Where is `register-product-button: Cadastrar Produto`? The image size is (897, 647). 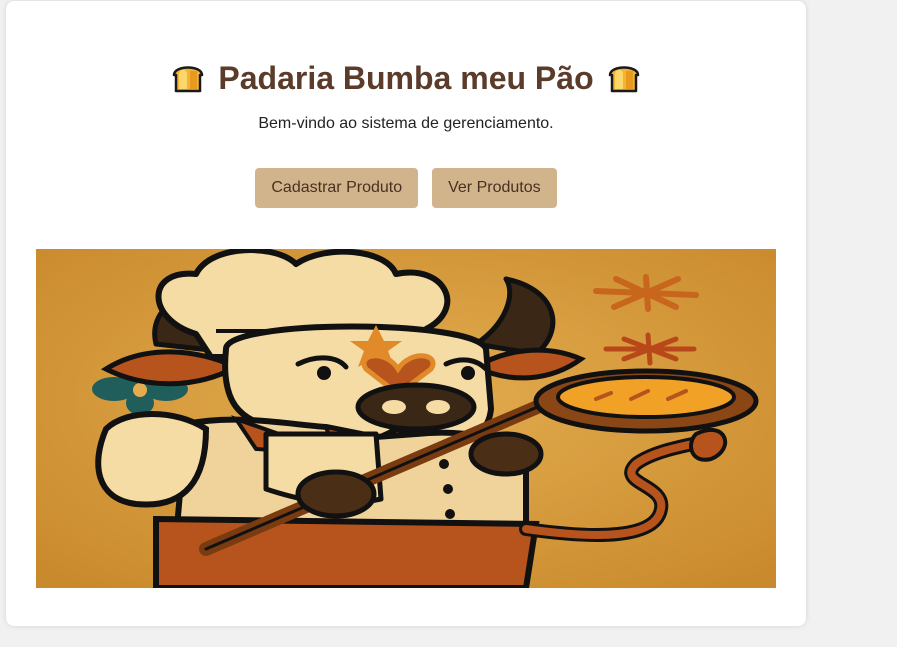
register-product-button: Cadastrar Produto is located at coordinates (337, 188).